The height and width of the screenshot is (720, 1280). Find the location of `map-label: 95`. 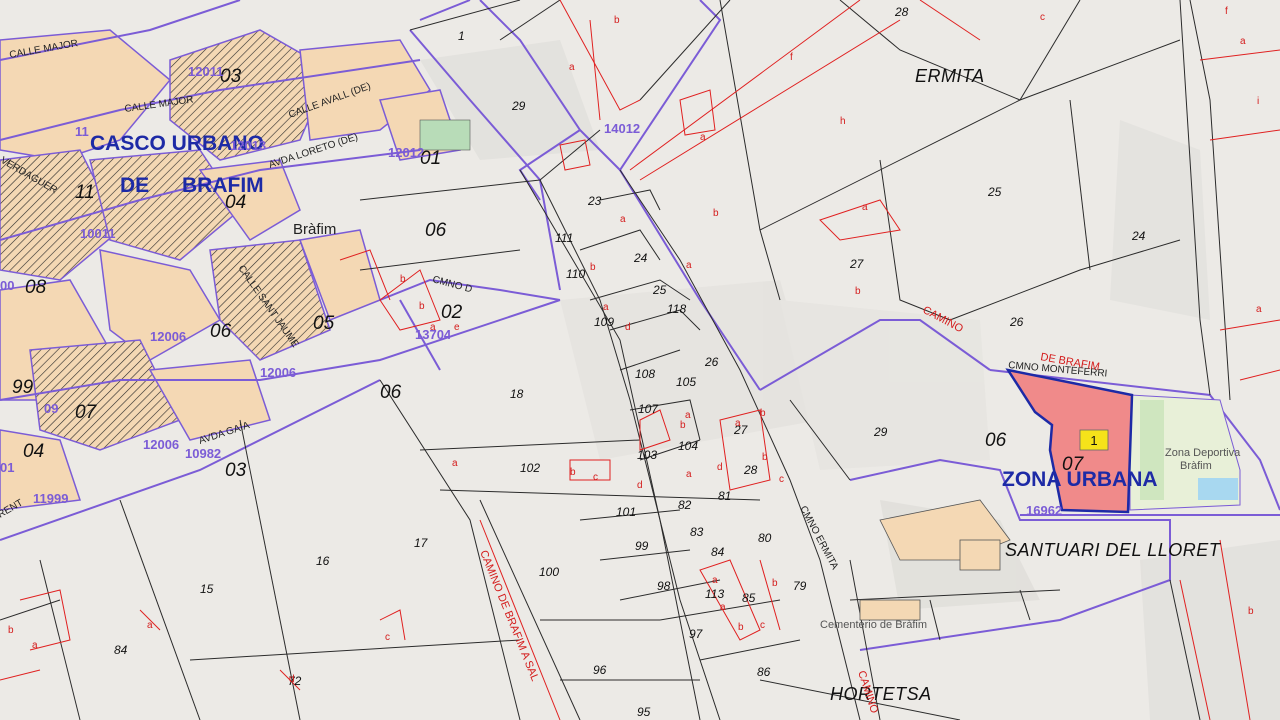

map-label: 95 is located at coordinates (644, 712).